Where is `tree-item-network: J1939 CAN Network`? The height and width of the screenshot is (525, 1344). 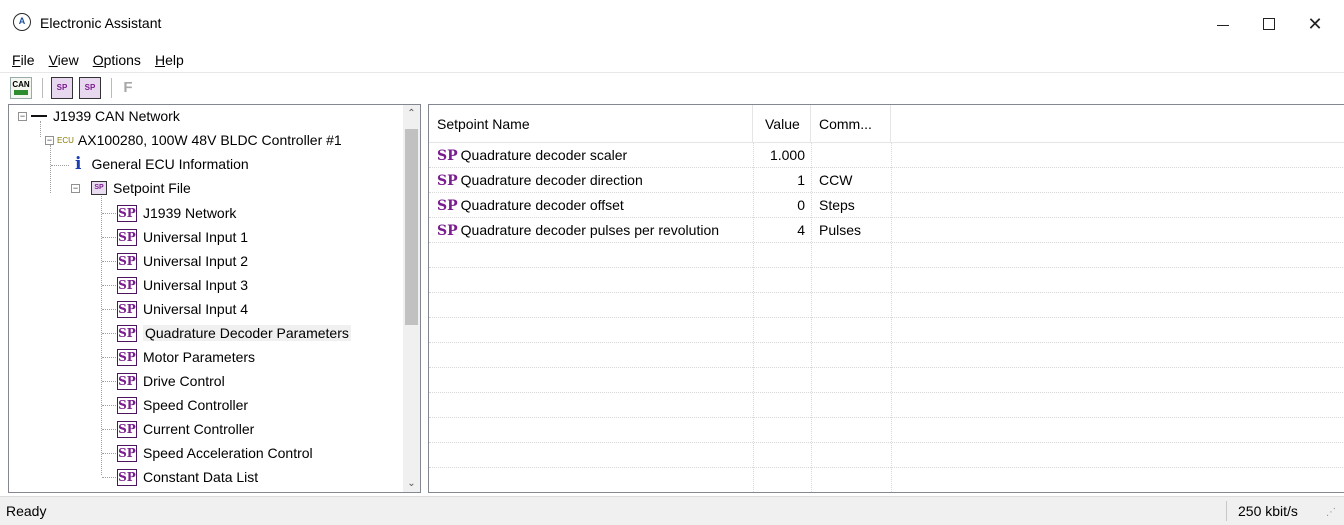 tree-item-network: J1939 CAN Network is located at coordinates (105, 116).